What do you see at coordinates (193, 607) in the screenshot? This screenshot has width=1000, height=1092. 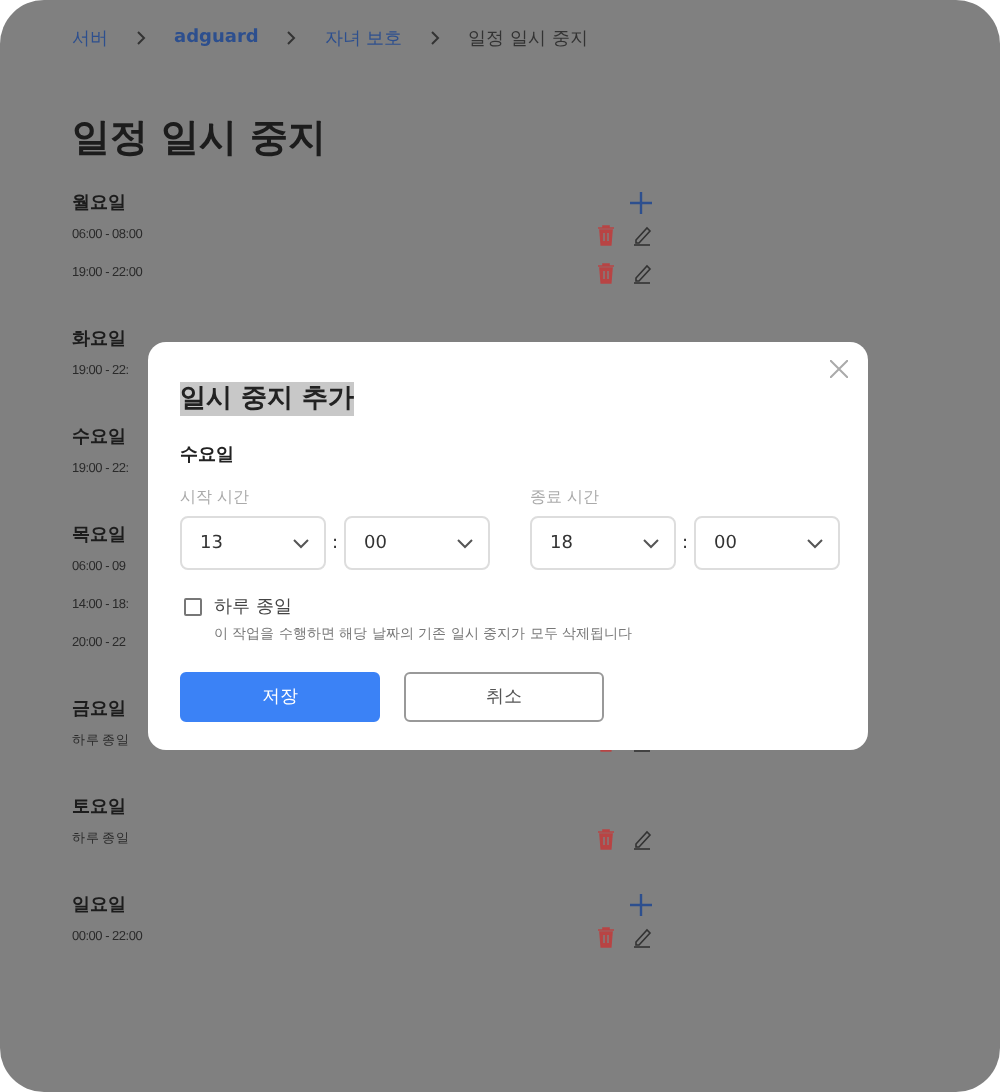 I see `checkbox` at bounding box center [193, 607].